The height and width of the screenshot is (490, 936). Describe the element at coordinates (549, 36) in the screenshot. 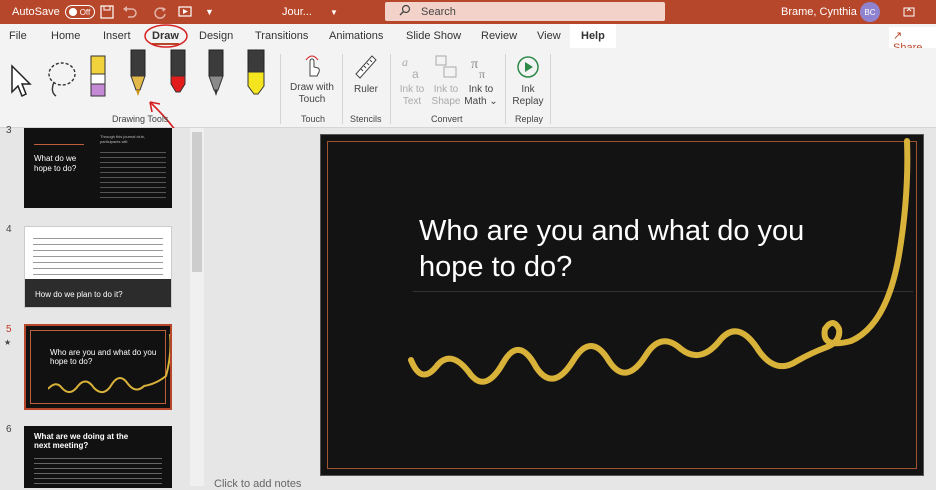

I see `tab-view: View` at that location.